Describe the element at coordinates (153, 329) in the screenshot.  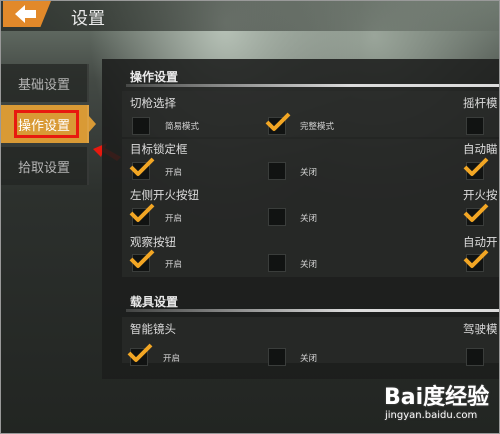
I see `row-label: 智能镜头` at that location.